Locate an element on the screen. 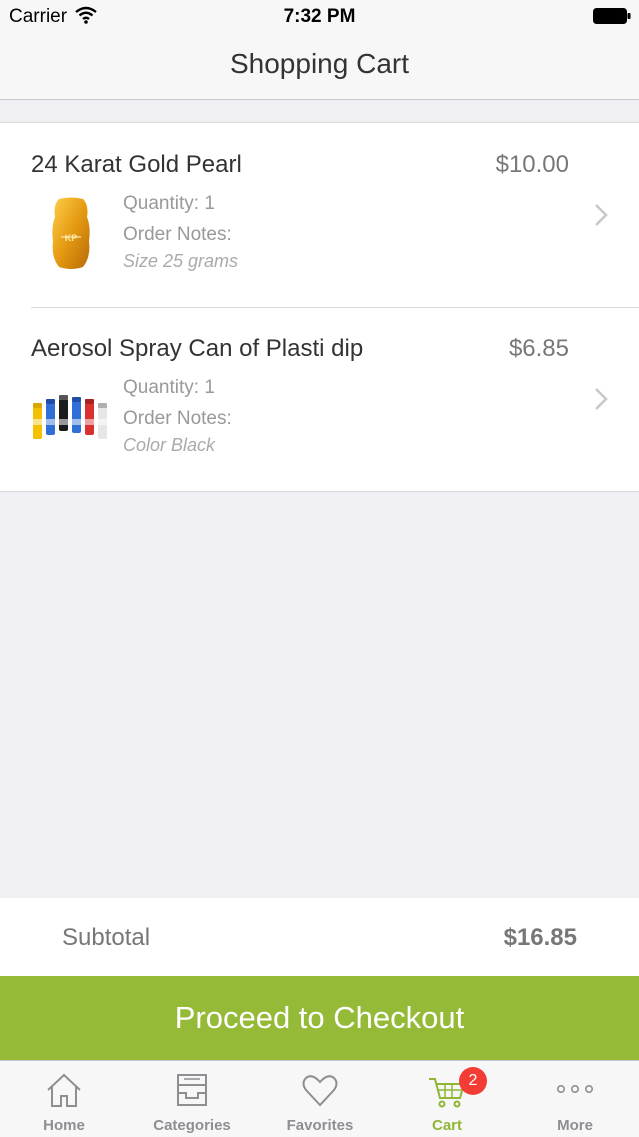 This screenshot has width=639, height=1137. order-notes-value: Color Black is located at coordinates (169, 445).